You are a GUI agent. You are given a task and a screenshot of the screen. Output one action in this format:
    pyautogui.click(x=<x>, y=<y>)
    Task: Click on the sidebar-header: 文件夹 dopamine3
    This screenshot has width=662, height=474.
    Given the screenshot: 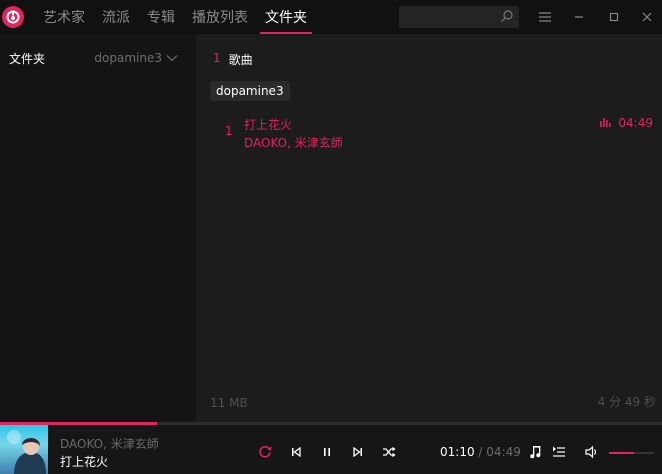 What is the action you would take?
    pyautogui.click(x=98, y=58)
    